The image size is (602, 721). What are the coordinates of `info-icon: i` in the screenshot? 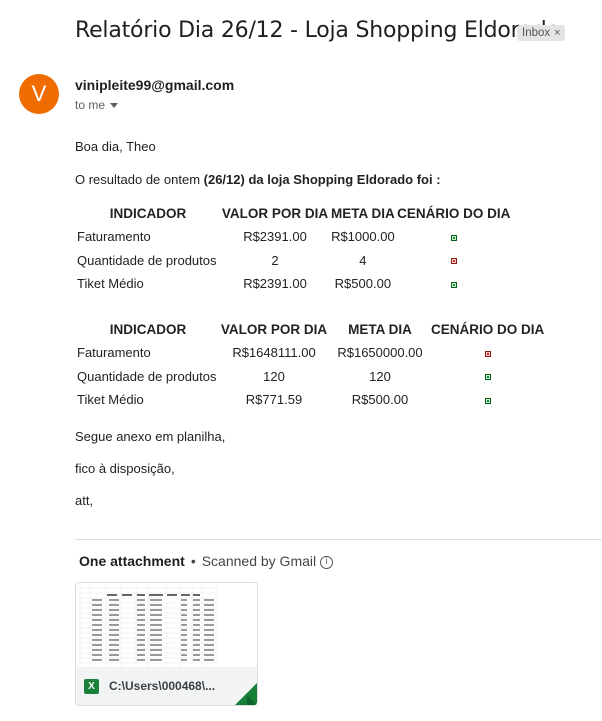 It's located at (327, 562).